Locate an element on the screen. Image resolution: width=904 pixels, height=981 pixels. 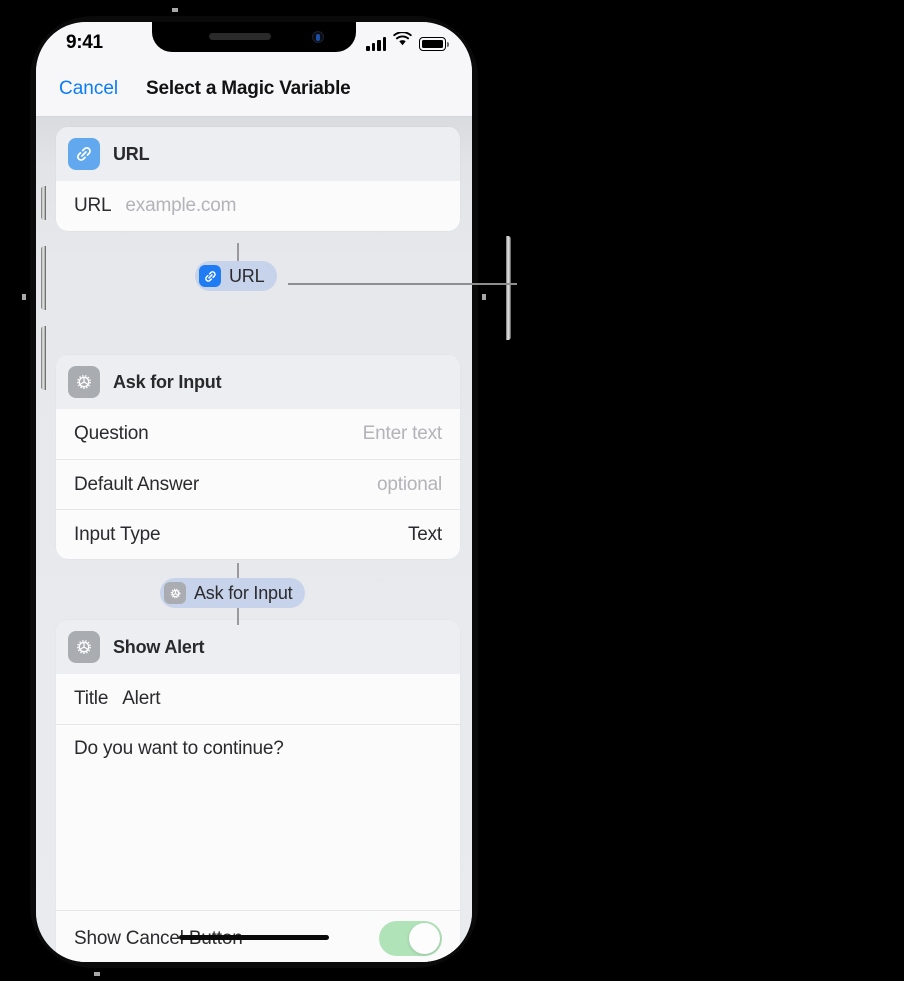
ask-for-input-magic-variable: Ask for Input is located at coordinates (233, 593).